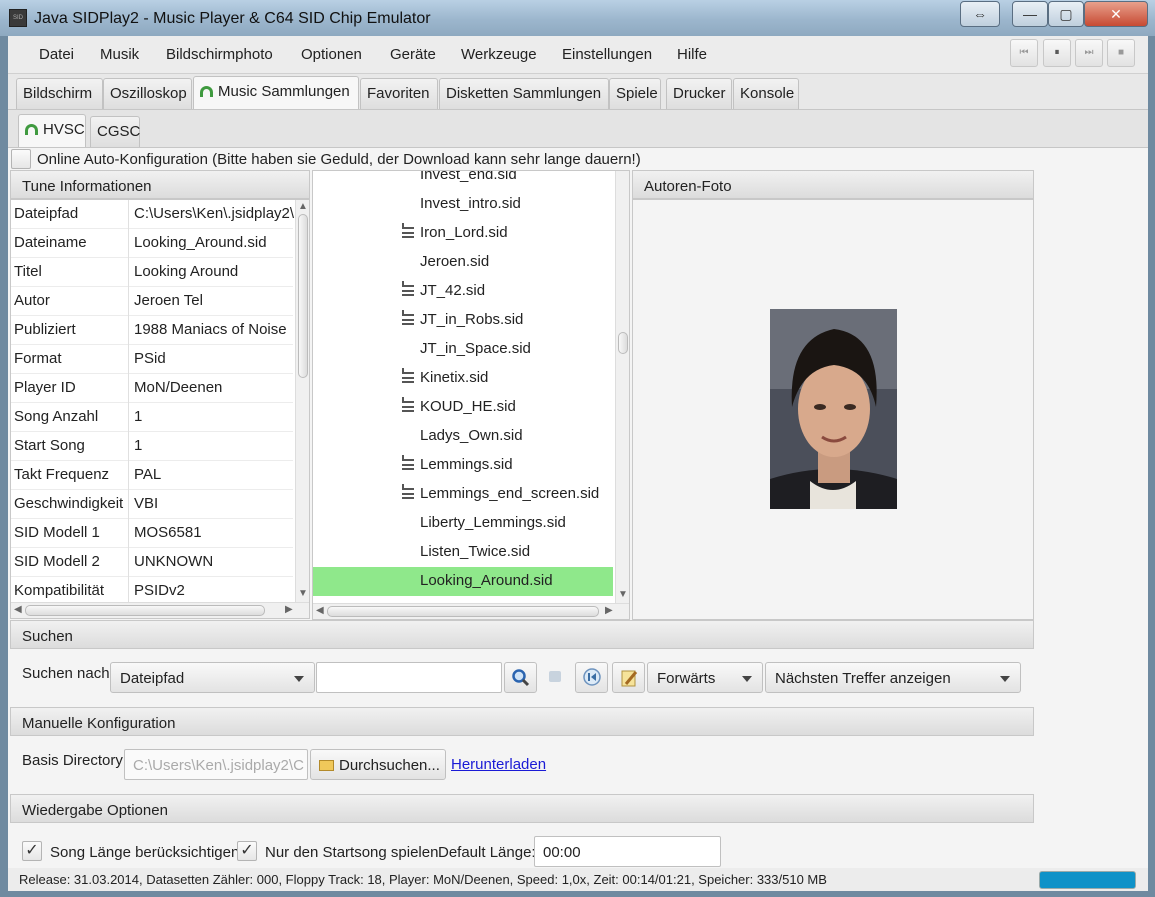 Image resolution: width=1155 pixels, height=897 pixels. I want to click on file-name: Liberty_Lemmings.sid, so click(493, 522).